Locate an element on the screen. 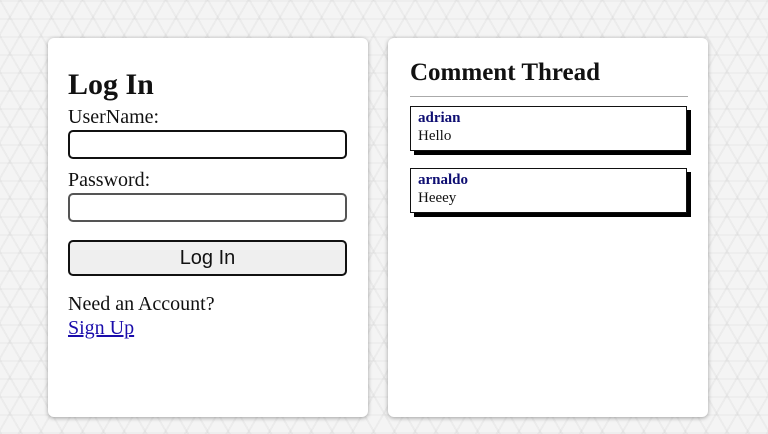 The image size is (768, 434). comment-author: adrian is located at coordinates (439, 118).